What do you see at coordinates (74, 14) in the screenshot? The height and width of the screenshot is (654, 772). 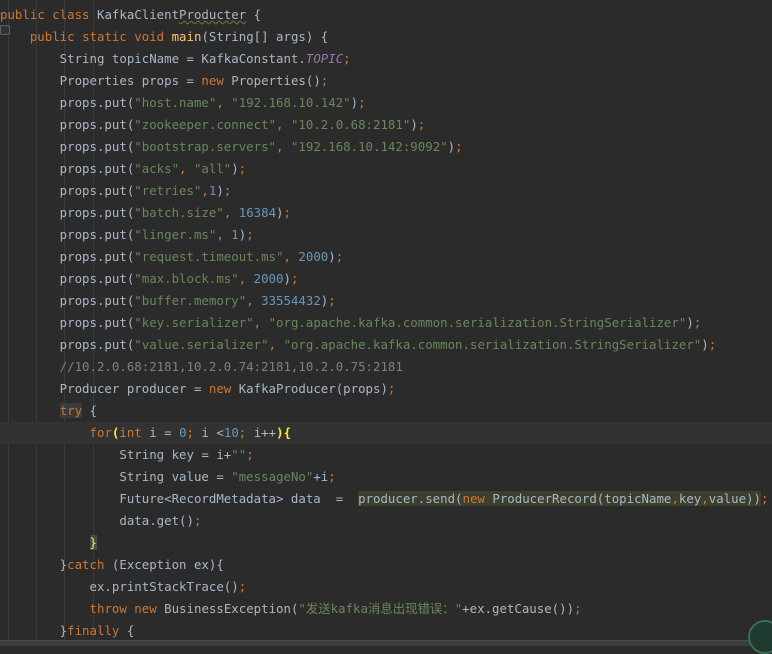 I see `code-token: class` at bounding box center [74, 14].